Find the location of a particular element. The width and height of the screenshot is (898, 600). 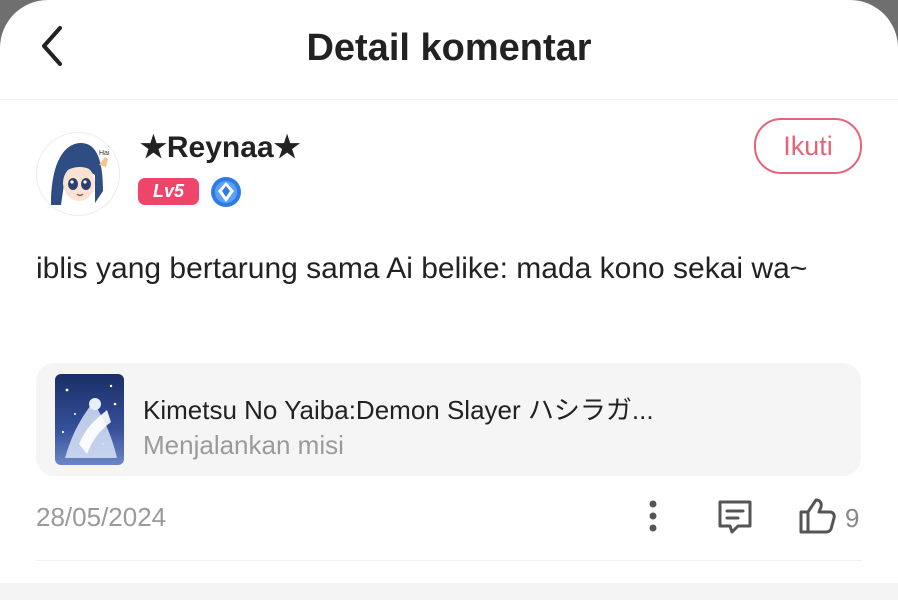

section-separator is located at coordinates (449, 591).